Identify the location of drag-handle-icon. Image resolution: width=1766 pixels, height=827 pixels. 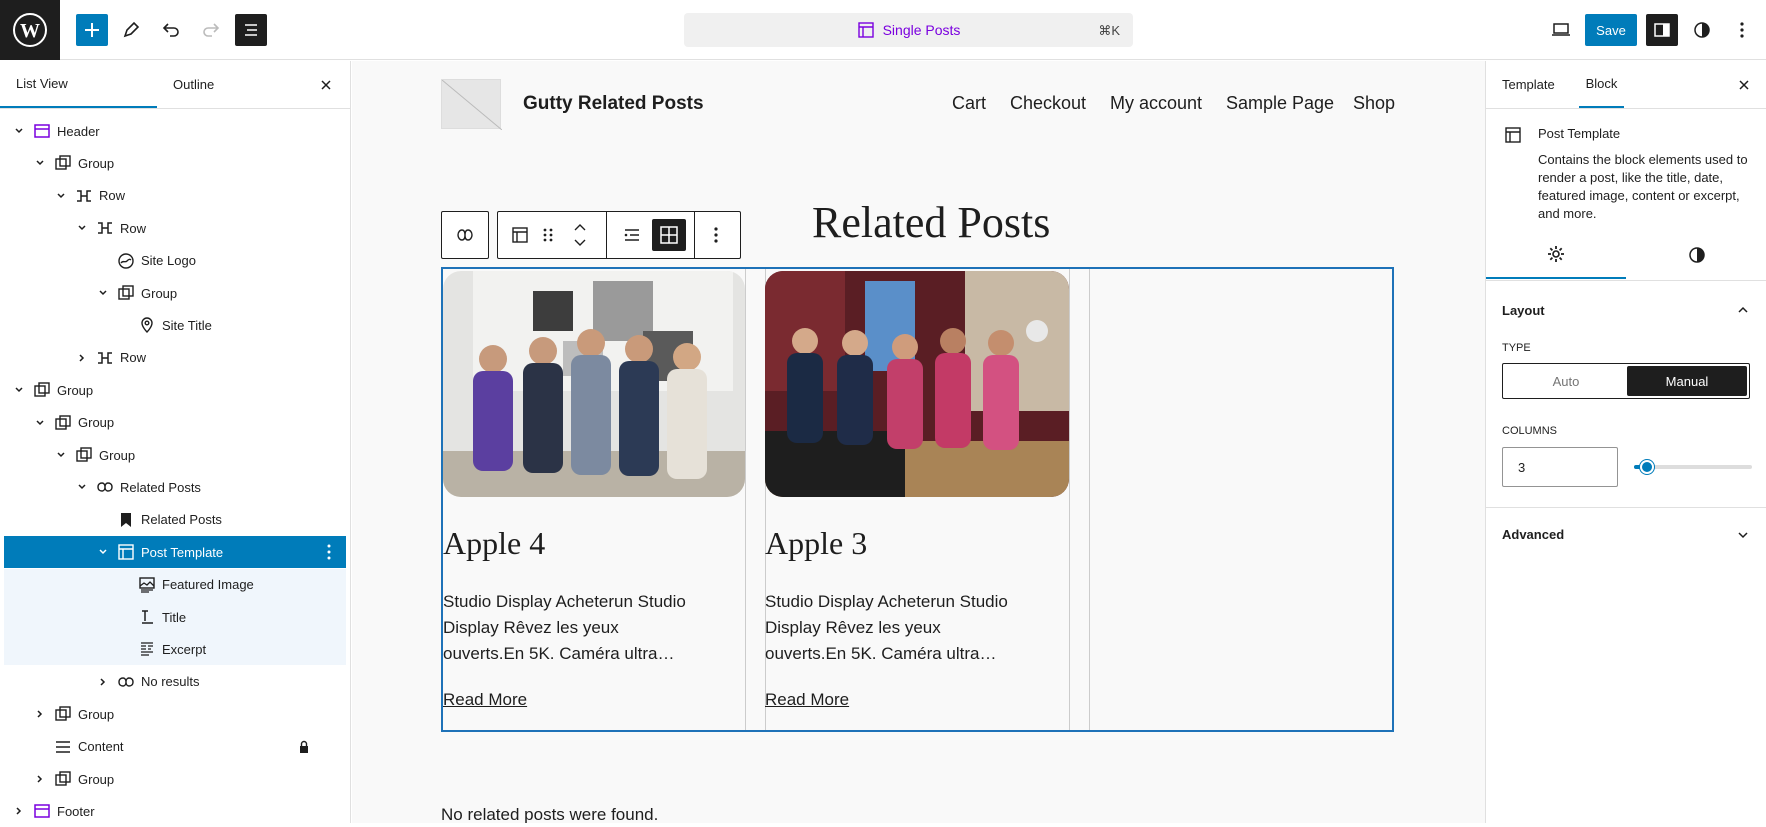
(548, 236).